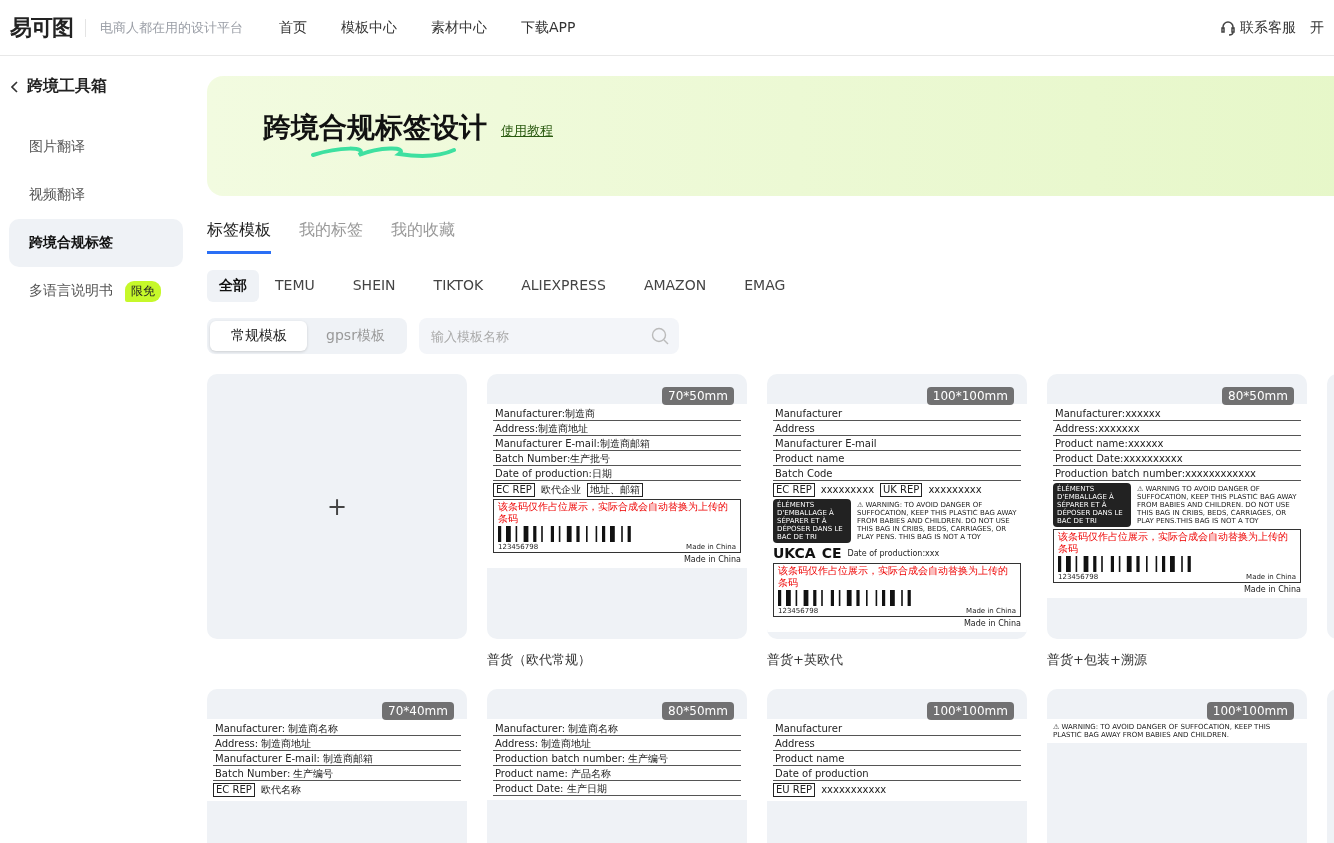 The height and width of the screenshot is (843, 1334). What do you see at coordinates (418, 711) in the screenshot?
I see `size-badge: 70*40mm` at bounding box center [418, 711].